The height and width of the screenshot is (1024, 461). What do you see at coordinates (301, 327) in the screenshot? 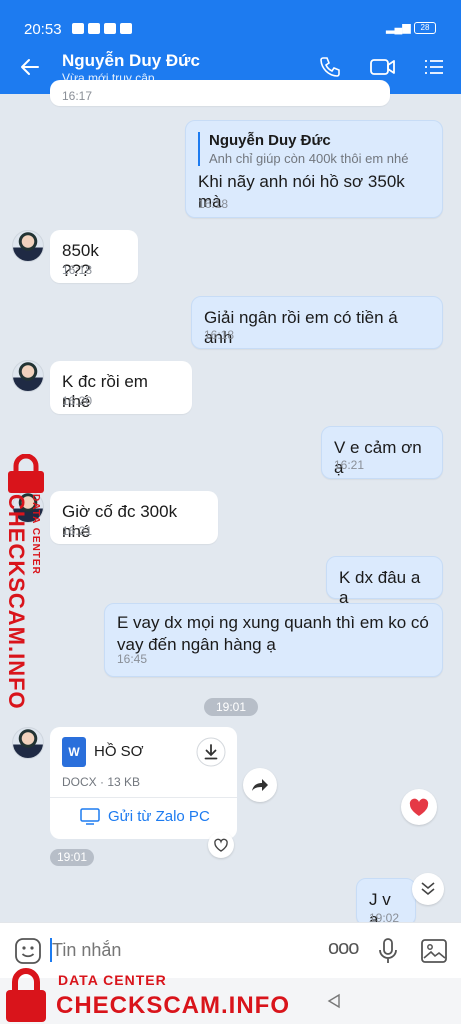
I see `message-text: Giải ngân rồi em có tiền á anh` at bounding box center [301, 327].